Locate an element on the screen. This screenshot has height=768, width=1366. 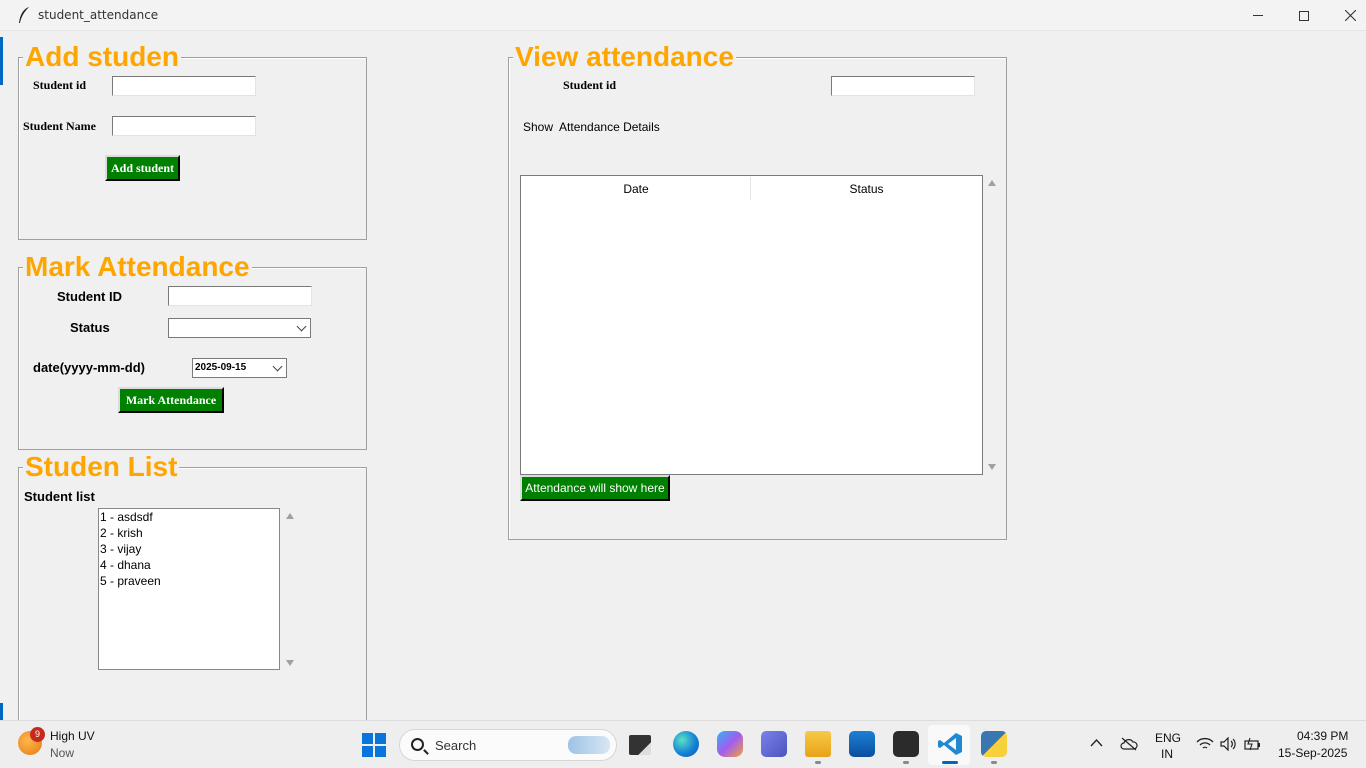
python-icon is located at coordinates (994, 744).